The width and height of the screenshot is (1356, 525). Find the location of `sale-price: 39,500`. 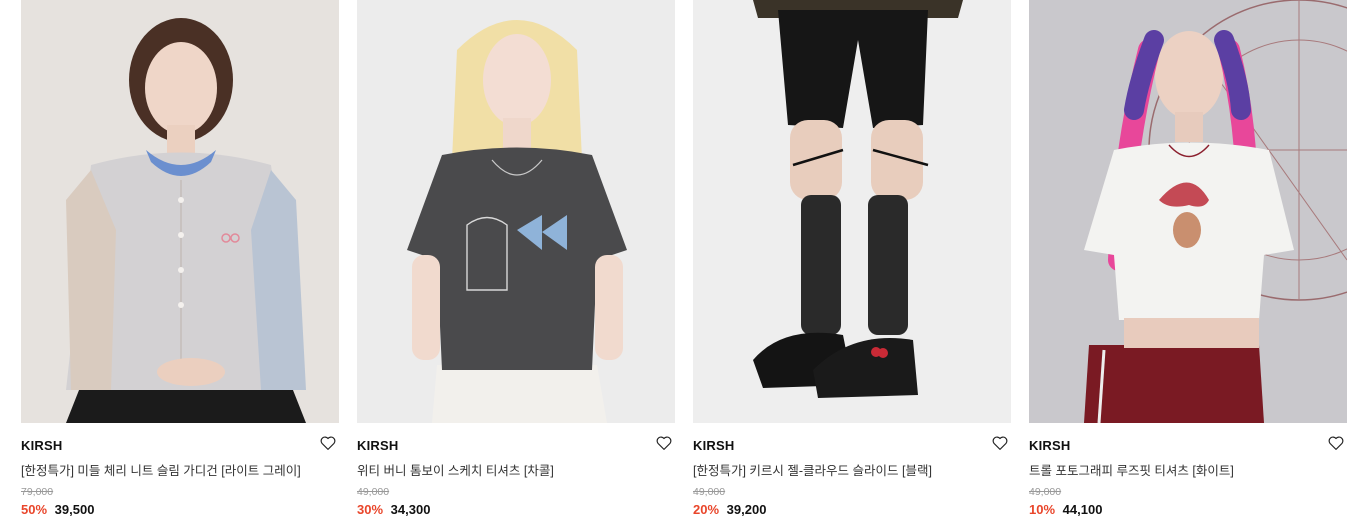

sale-price: 39,500 is located at coordinates (74, 509).